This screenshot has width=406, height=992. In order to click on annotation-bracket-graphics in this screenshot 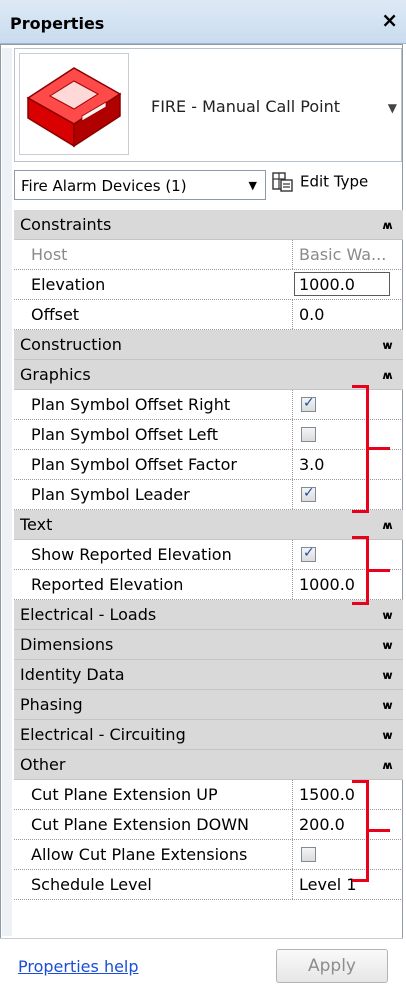, I will do `click(371, 449)`.